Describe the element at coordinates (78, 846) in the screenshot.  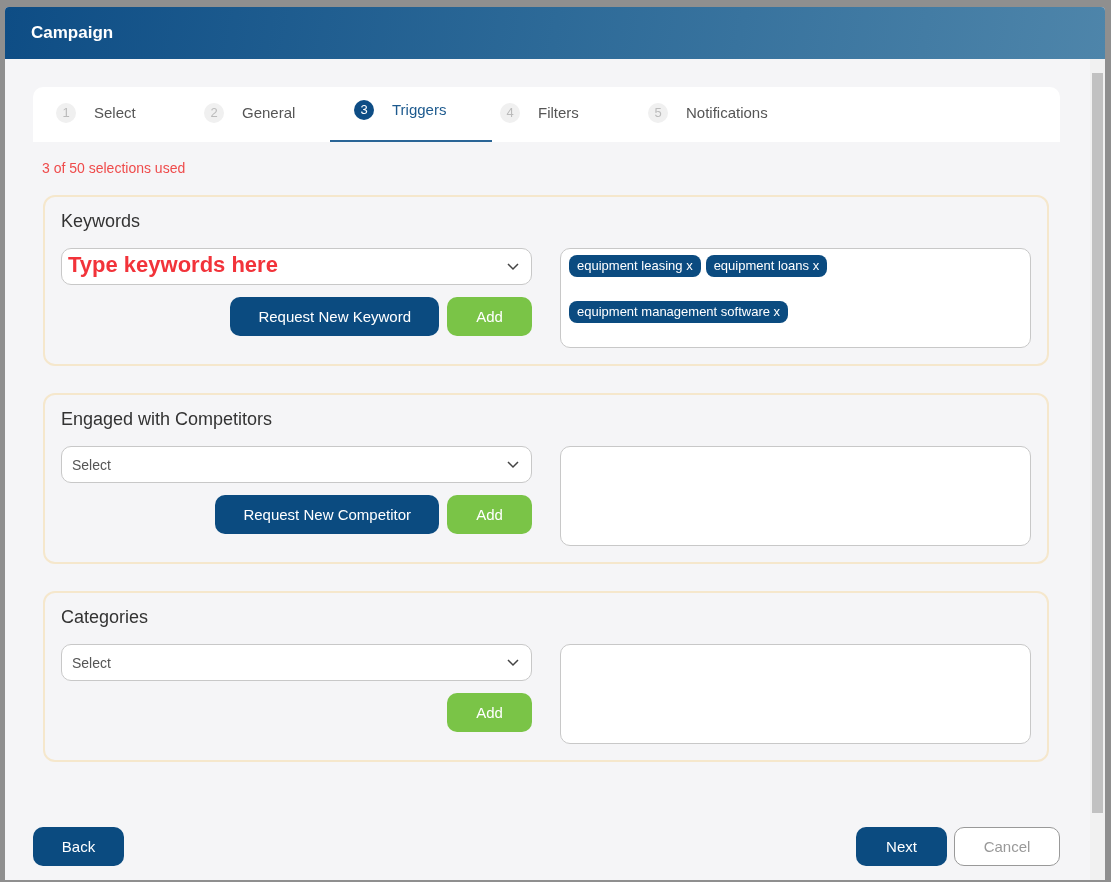
I see `back-button: Back` at that location.